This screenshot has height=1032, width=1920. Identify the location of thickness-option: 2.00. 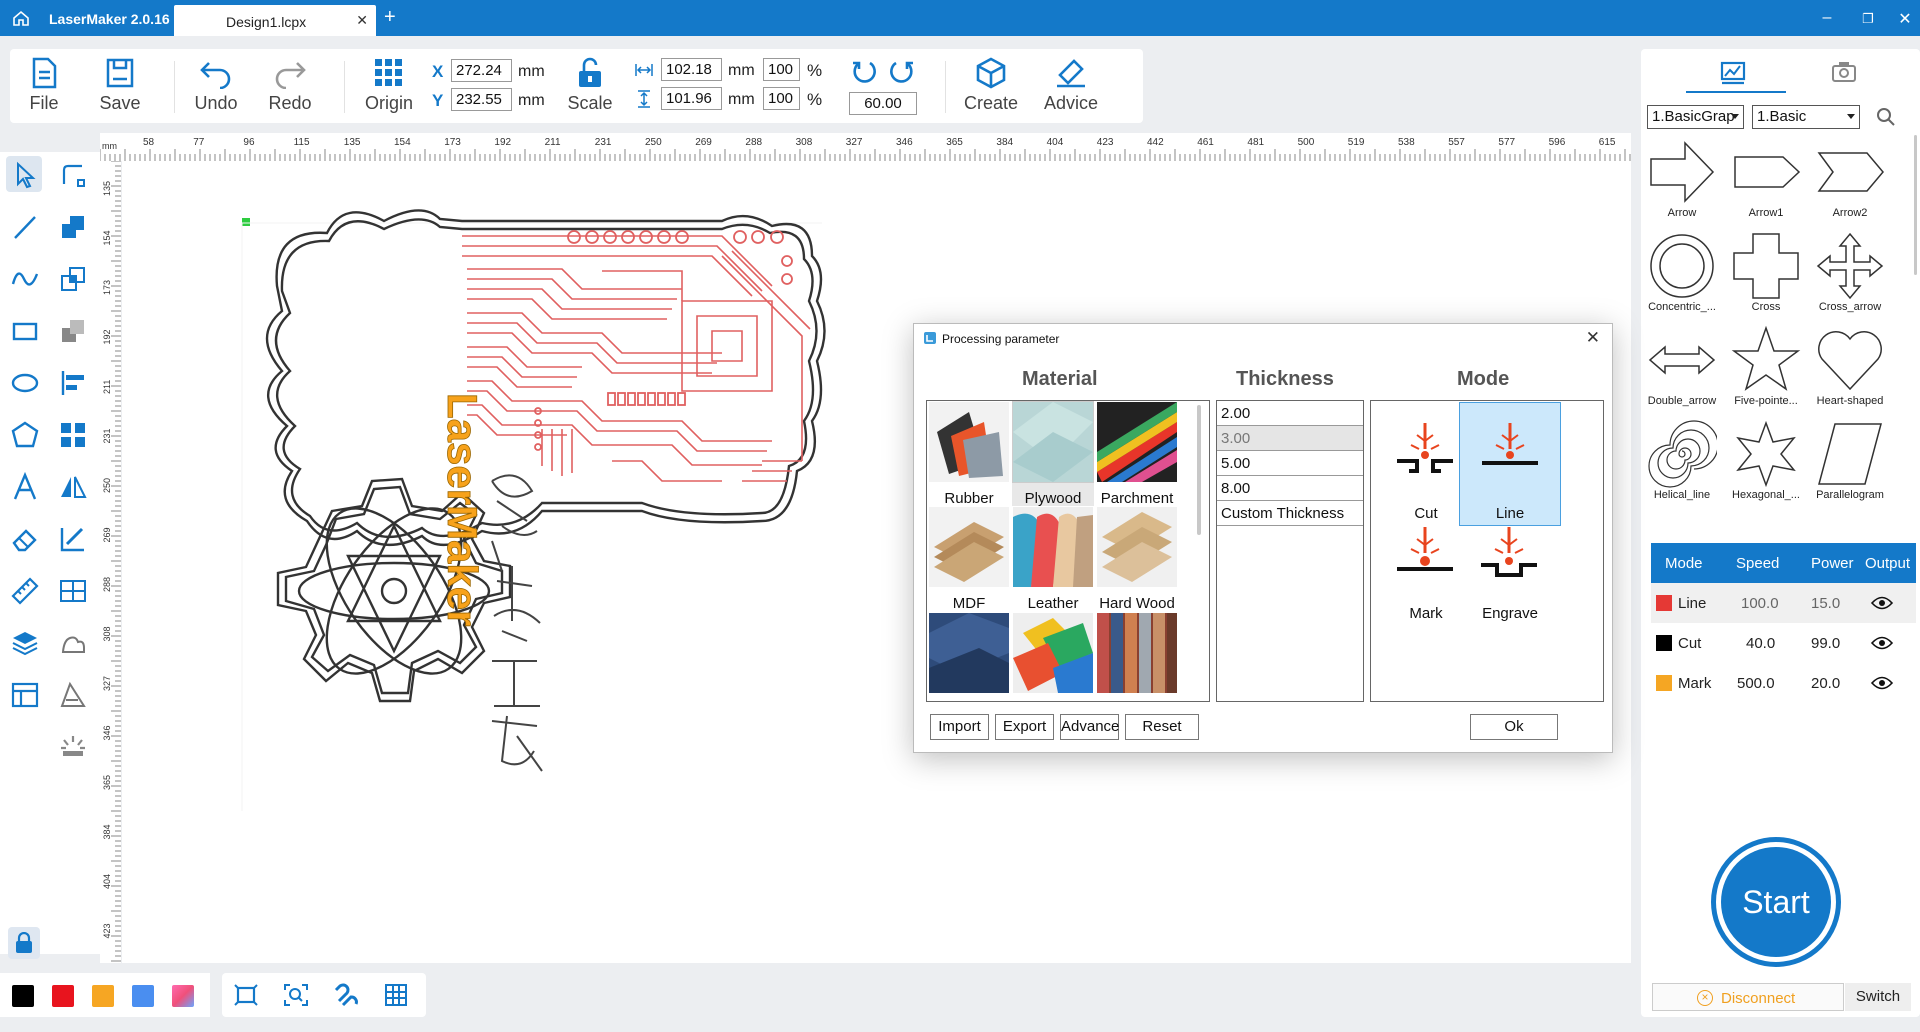
(1290, 413).